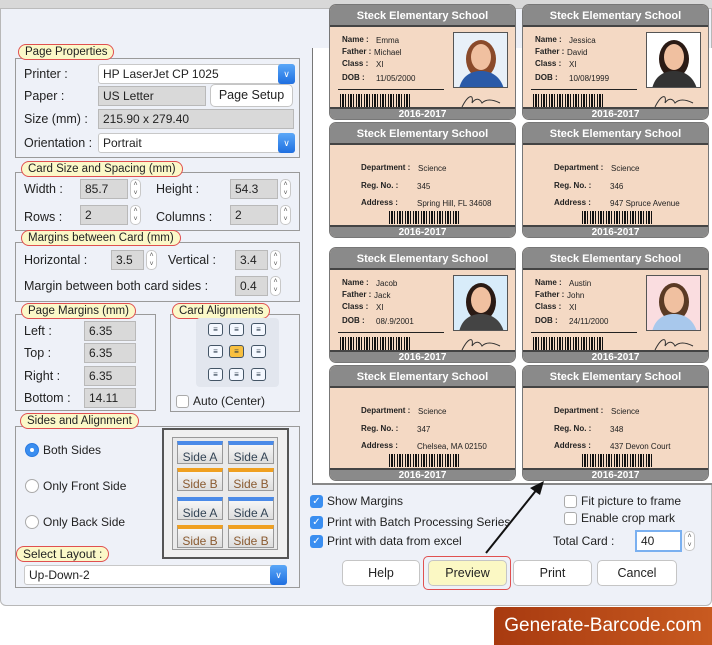 This screenshot has width=712, height=645. Describe the element at coordinates (78, 311) in the screenshot. I see `page-margins-legend: Page Margins (mm)` at that location.